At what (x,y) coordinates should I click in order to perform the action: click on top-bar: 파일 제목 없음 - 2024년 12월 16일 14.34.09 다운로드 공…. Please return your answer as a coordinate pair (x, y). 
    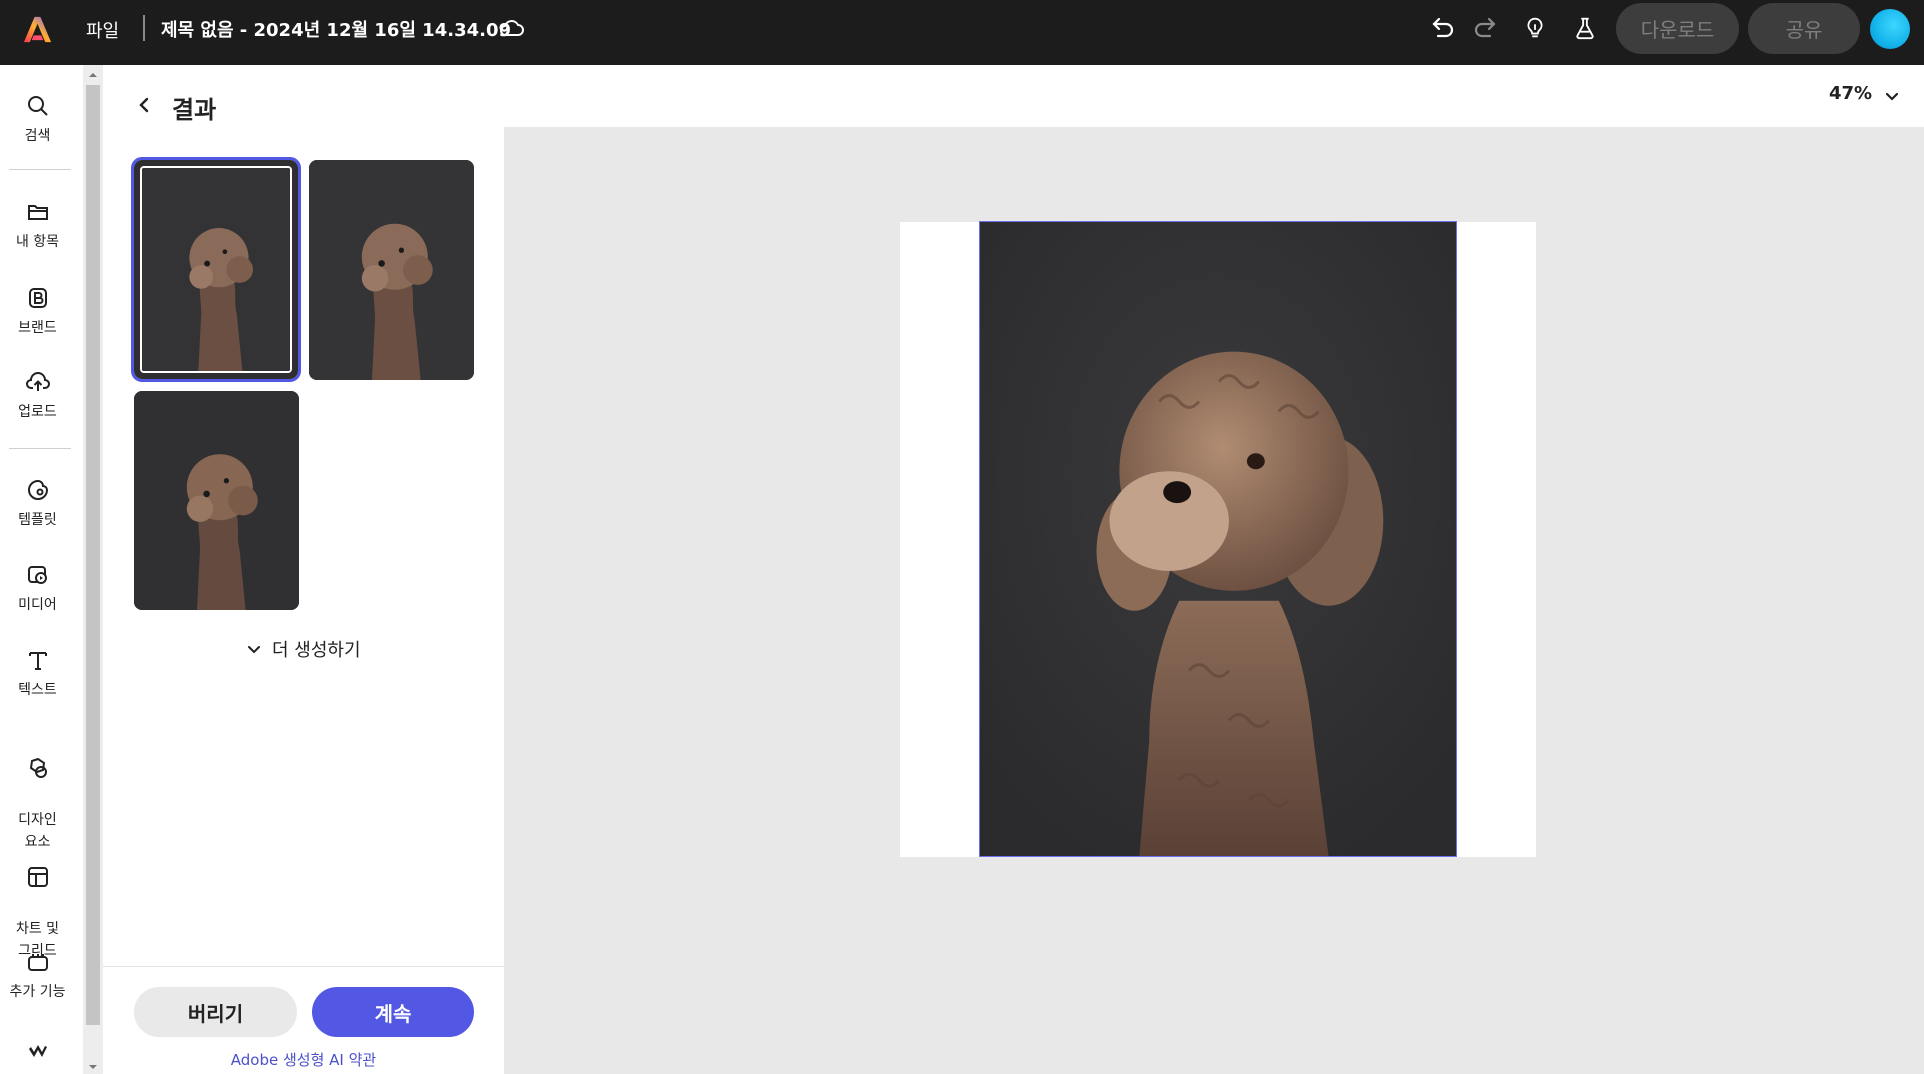
    Looking at the image, I should click on (962, 32).